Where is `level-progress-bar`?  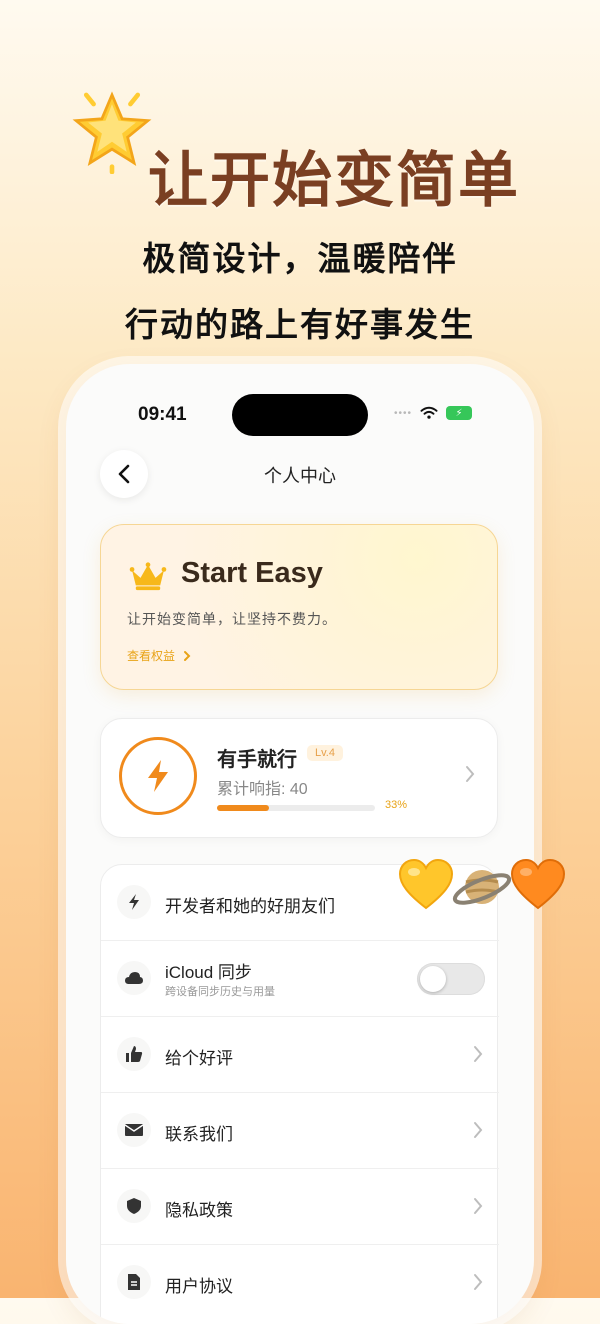
level-progress-bar is located at coordinates (296, 808).